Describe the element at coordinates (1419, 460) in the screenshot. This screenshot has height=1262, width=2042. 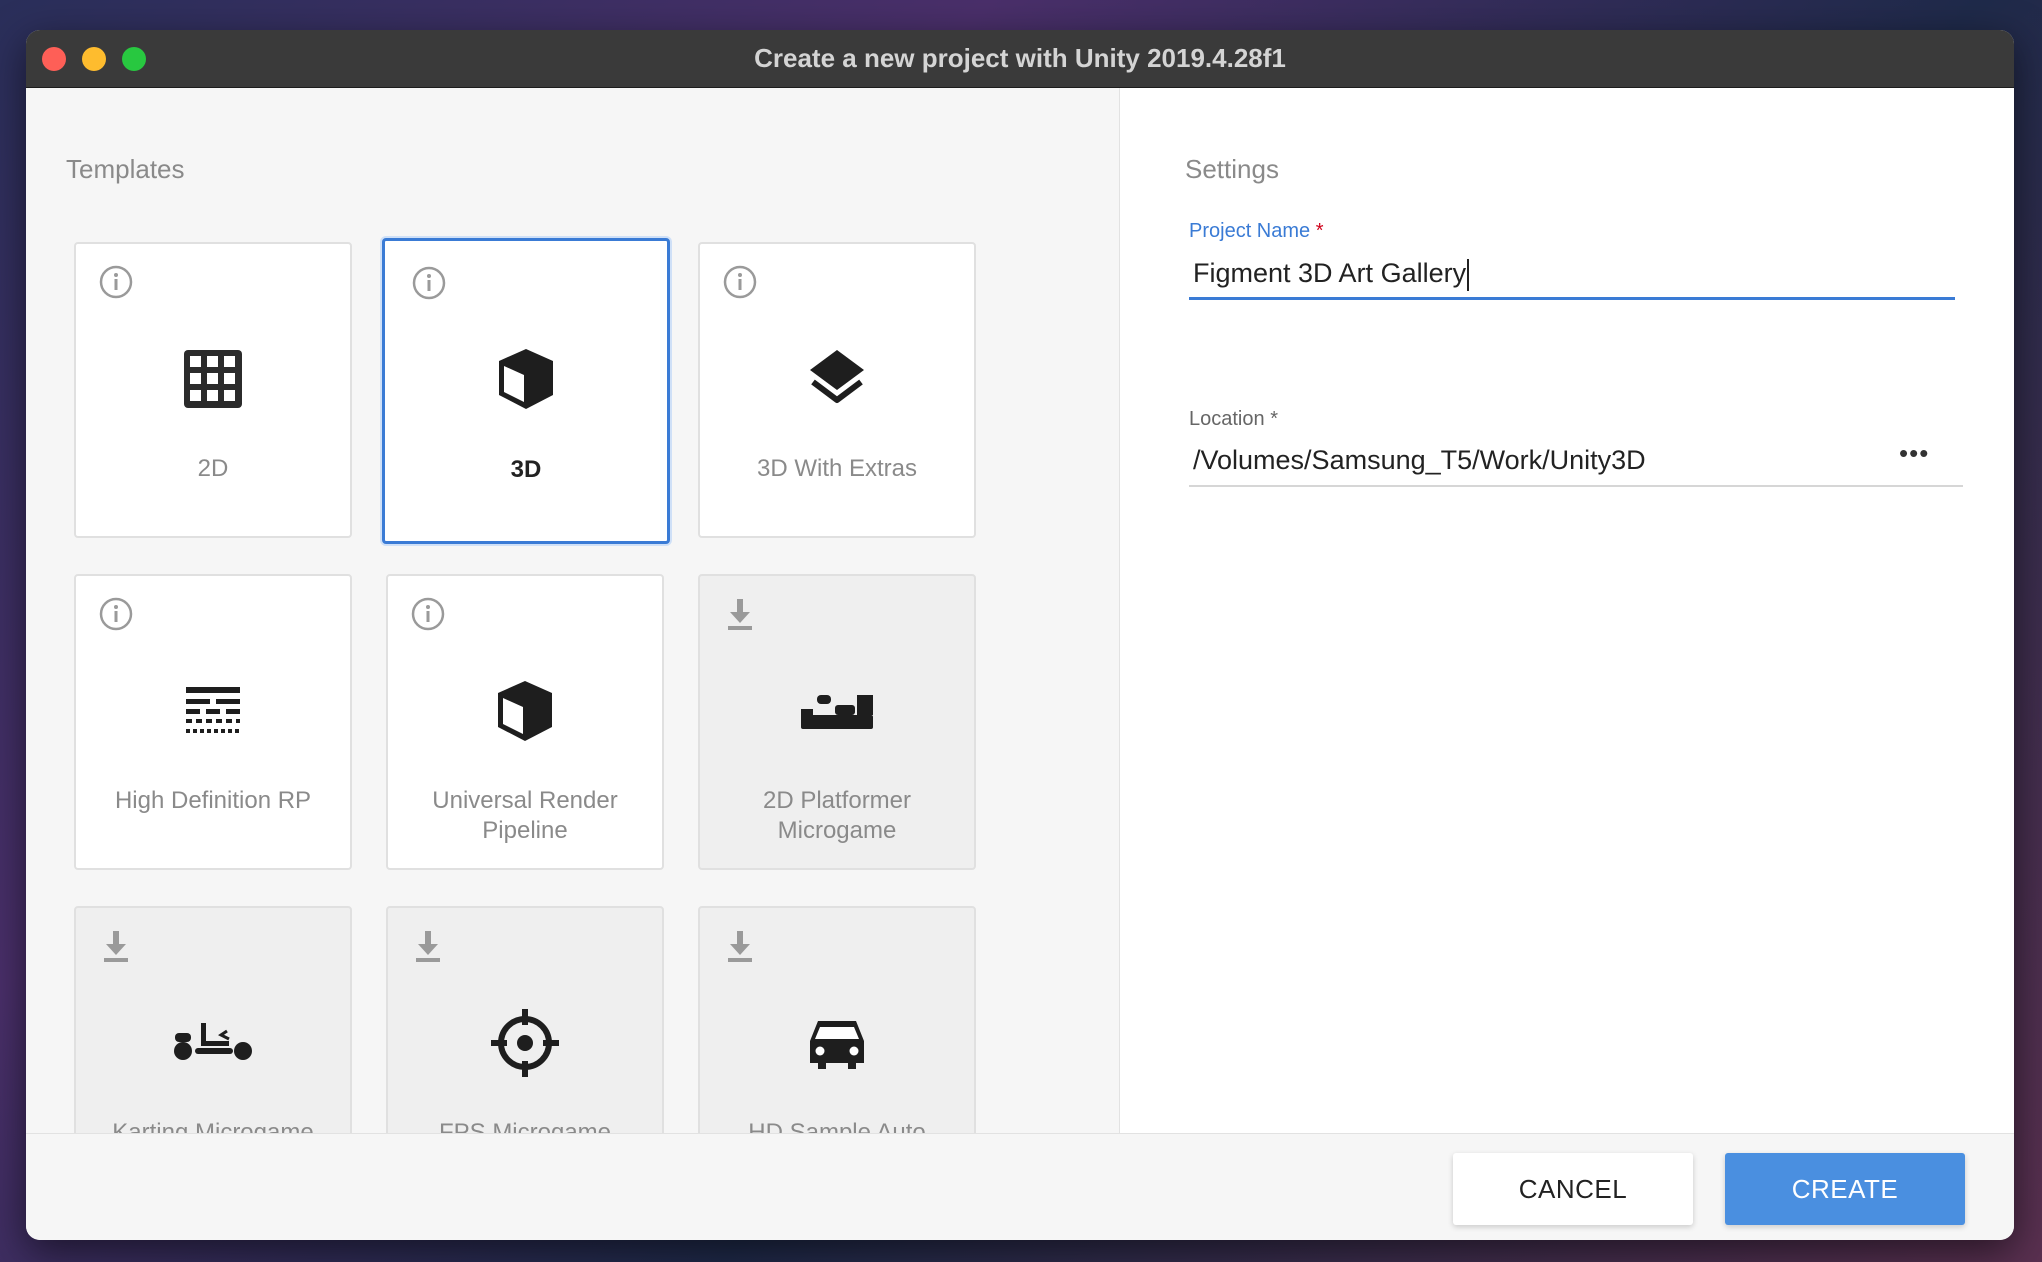
I see `location-input: /Volumes/Samsung_T5/Work/Unity3D` at that location.